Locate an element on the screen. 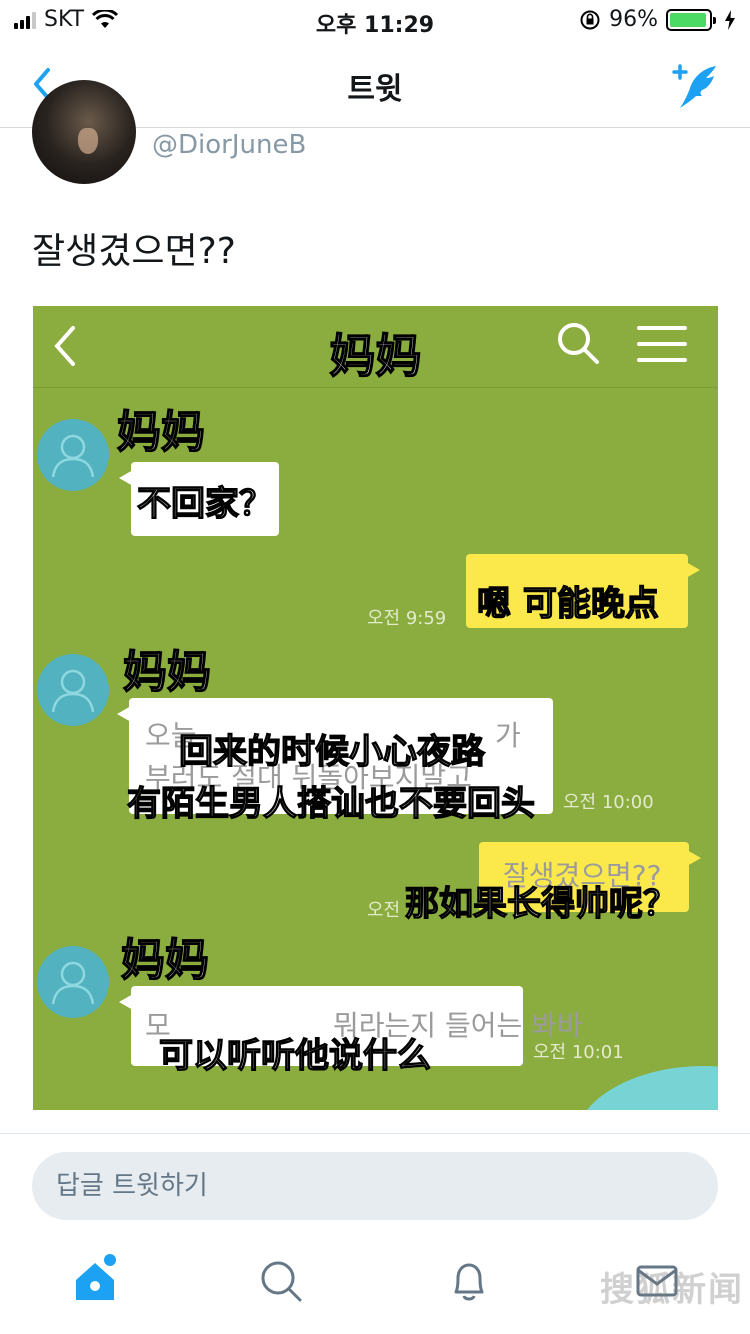  chat-header: 妈妈 is located at coordinates (375, 347).